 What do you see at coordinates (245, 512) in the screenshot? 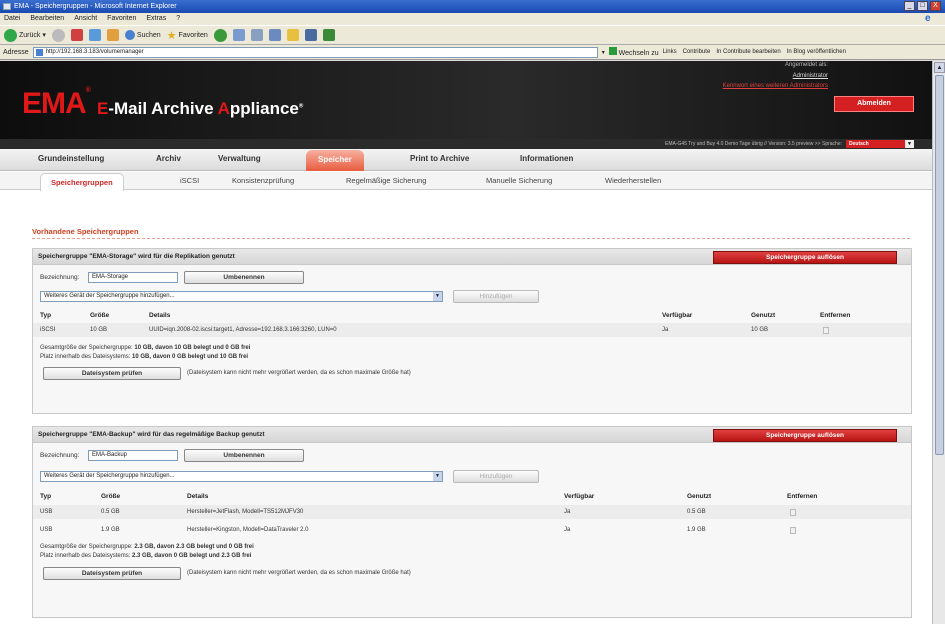
I see `cell-details: Hersteller=JetFlash, Modell=TS512MJFV30` at bounding box center [245, 512].